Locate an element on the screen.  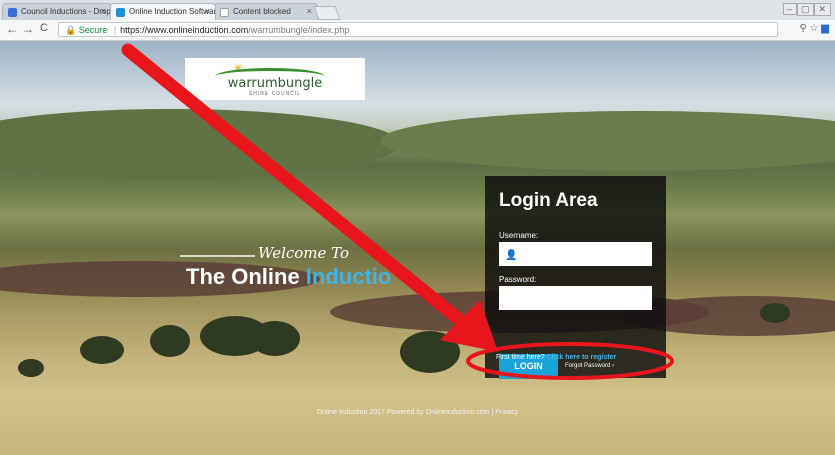
url-host: https://www.onlineinduction.com is located at coordinates (184, 30).